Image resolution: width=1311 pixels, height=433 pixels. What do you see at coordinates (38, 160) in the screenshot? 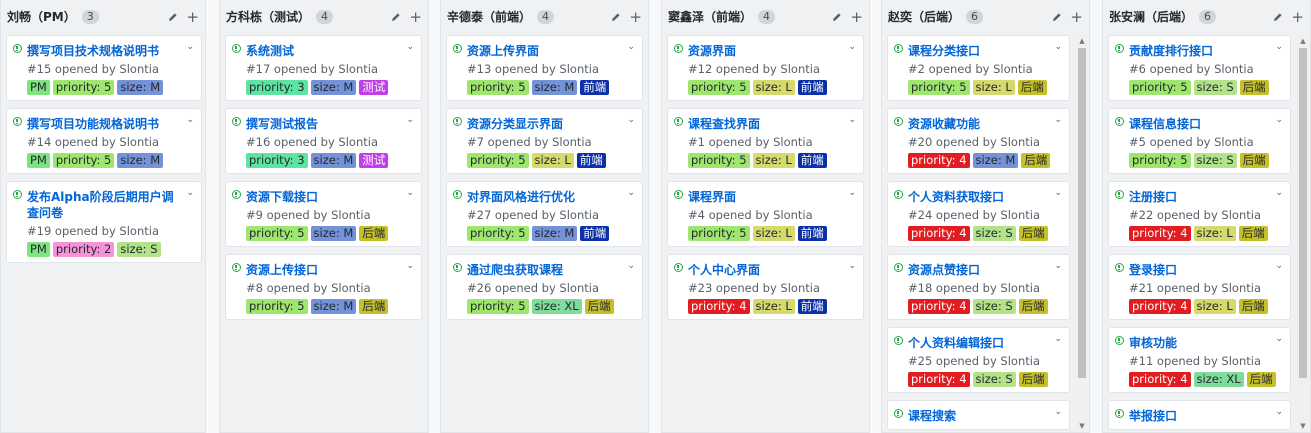
I see `issue-label: PM` at bounding box center [38, 160].